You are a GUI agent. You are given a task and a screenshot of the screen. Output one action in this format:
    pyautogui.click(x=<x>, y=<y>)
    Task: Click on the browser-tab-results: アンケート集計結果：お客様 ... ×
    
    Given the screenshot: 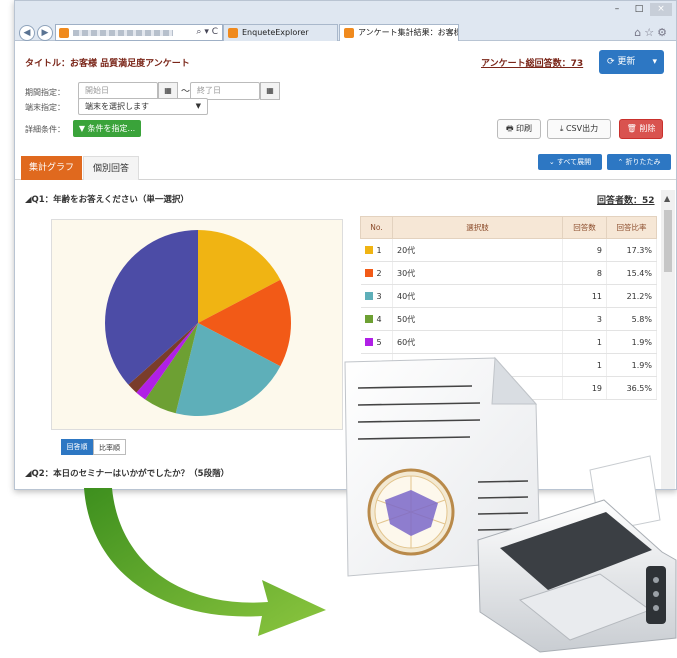 What is the action you would take?
    pyautogui.click(x=399, y=32)
    